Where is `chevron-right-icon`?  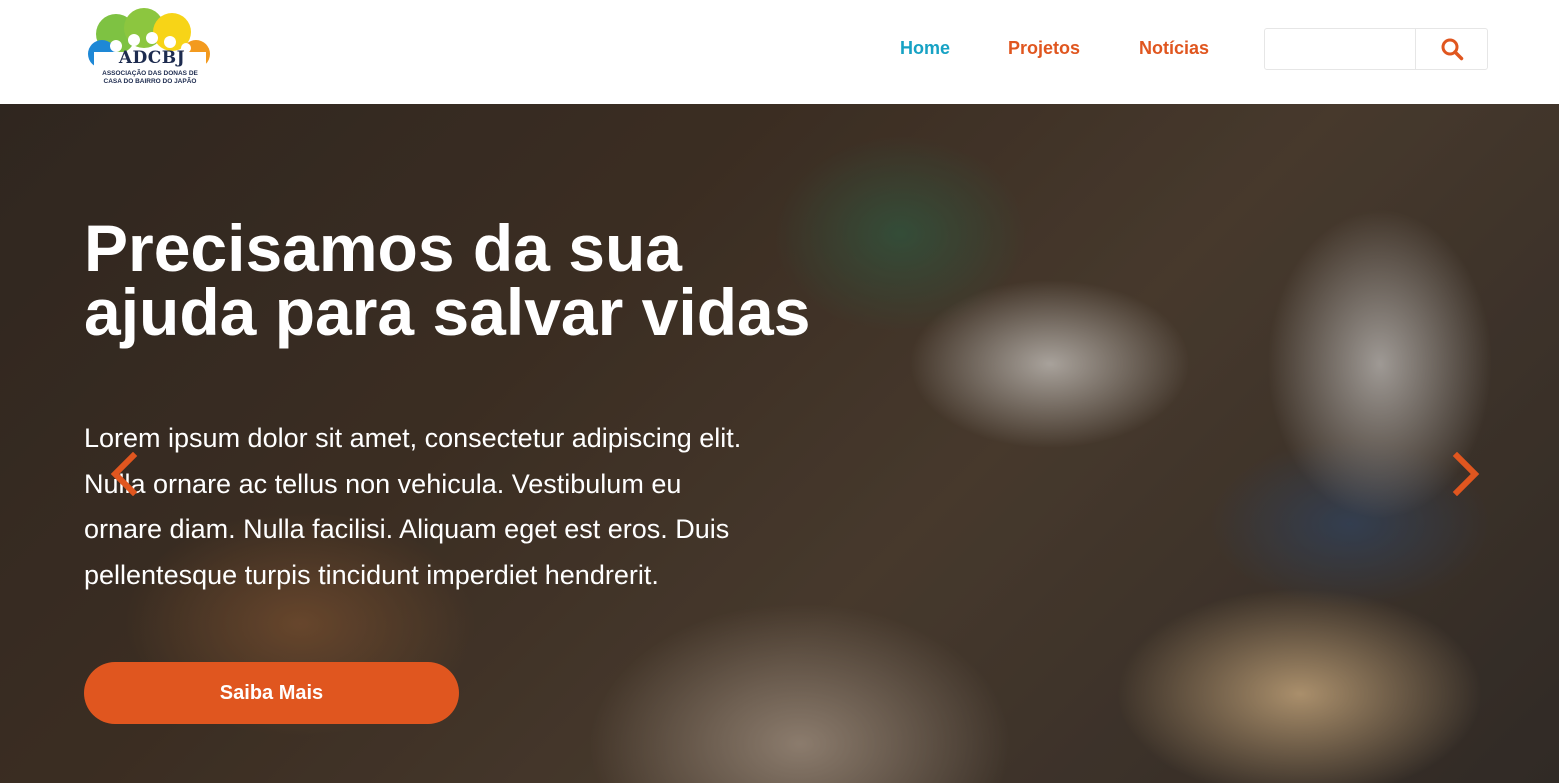
chevron-right-icon is located at coordinates (1466, 474).